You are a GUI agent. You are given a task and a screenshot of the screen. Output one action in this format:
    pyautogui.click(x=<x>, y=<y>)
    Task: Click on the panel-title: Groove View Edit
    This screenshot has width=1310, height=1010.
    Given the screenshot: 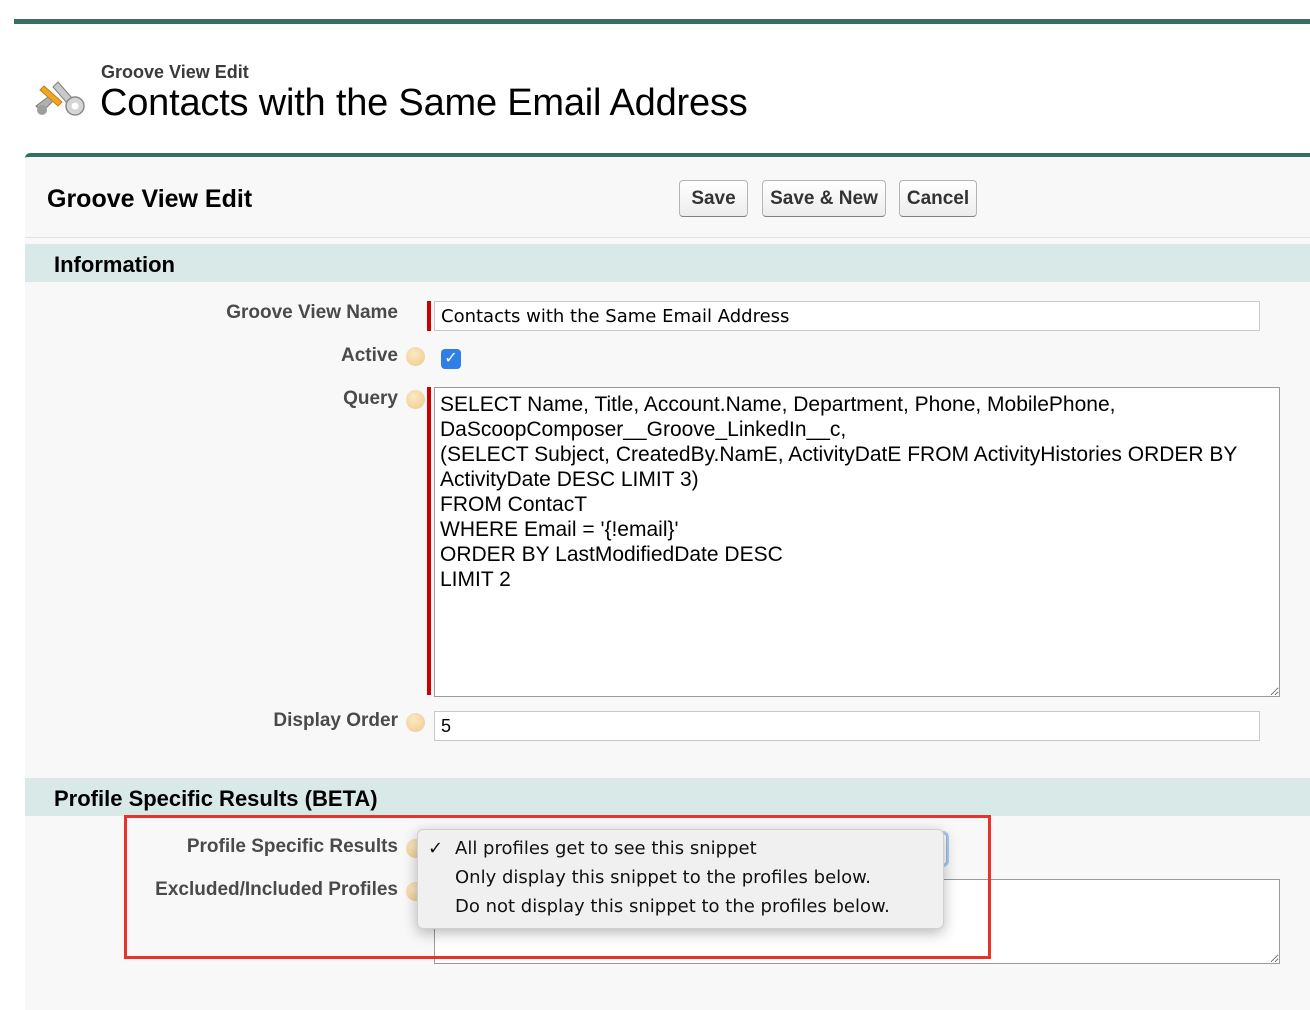 What is the action you would take?
    pyautogui.click(x=150, y=199)
    